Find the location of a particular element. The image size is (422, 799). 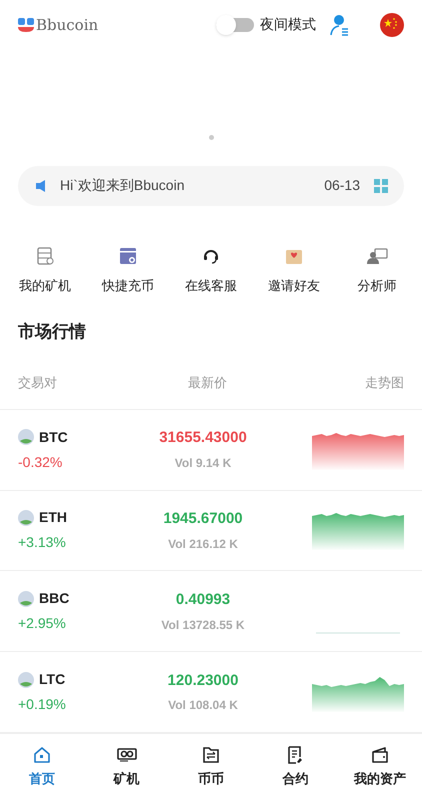

volume: Vol 108.04 K is located at coordinates (203, 705).